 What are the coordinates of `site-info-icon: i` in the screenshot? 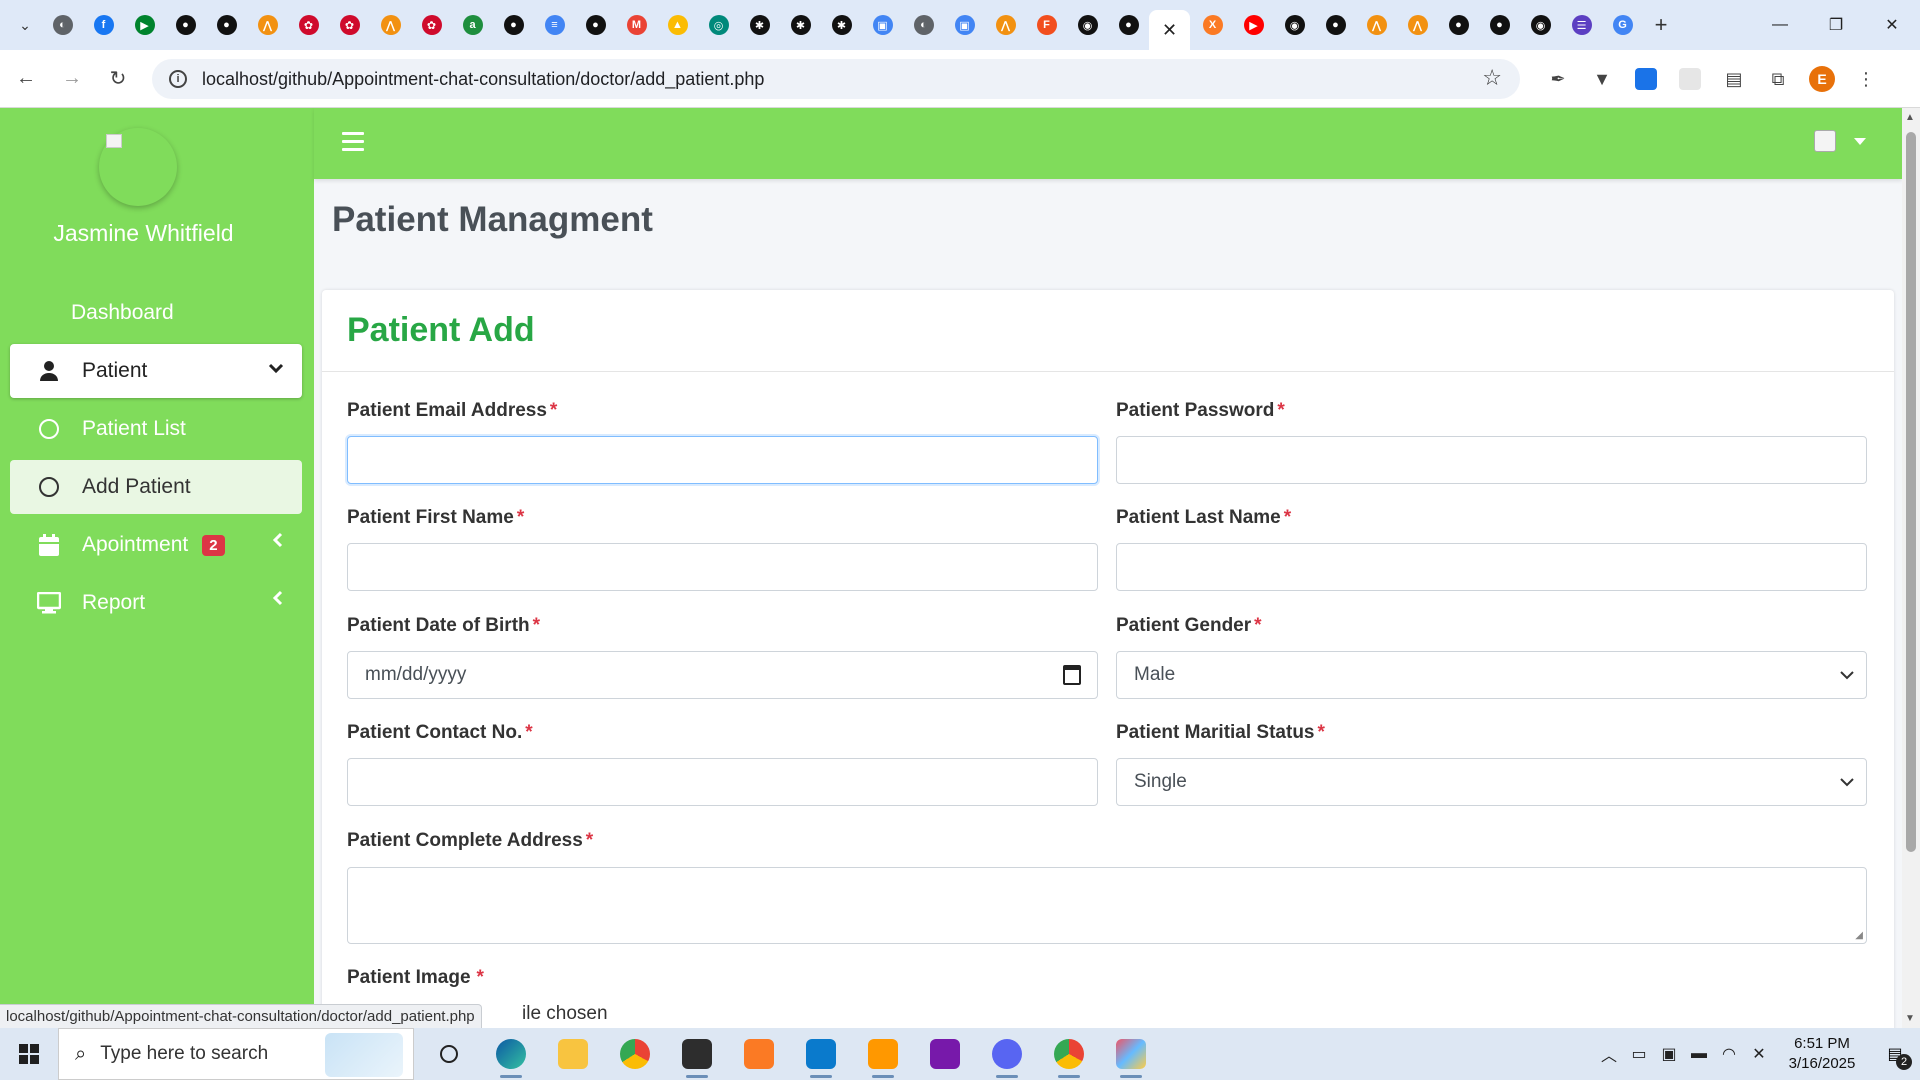 It's located at (178, 79).